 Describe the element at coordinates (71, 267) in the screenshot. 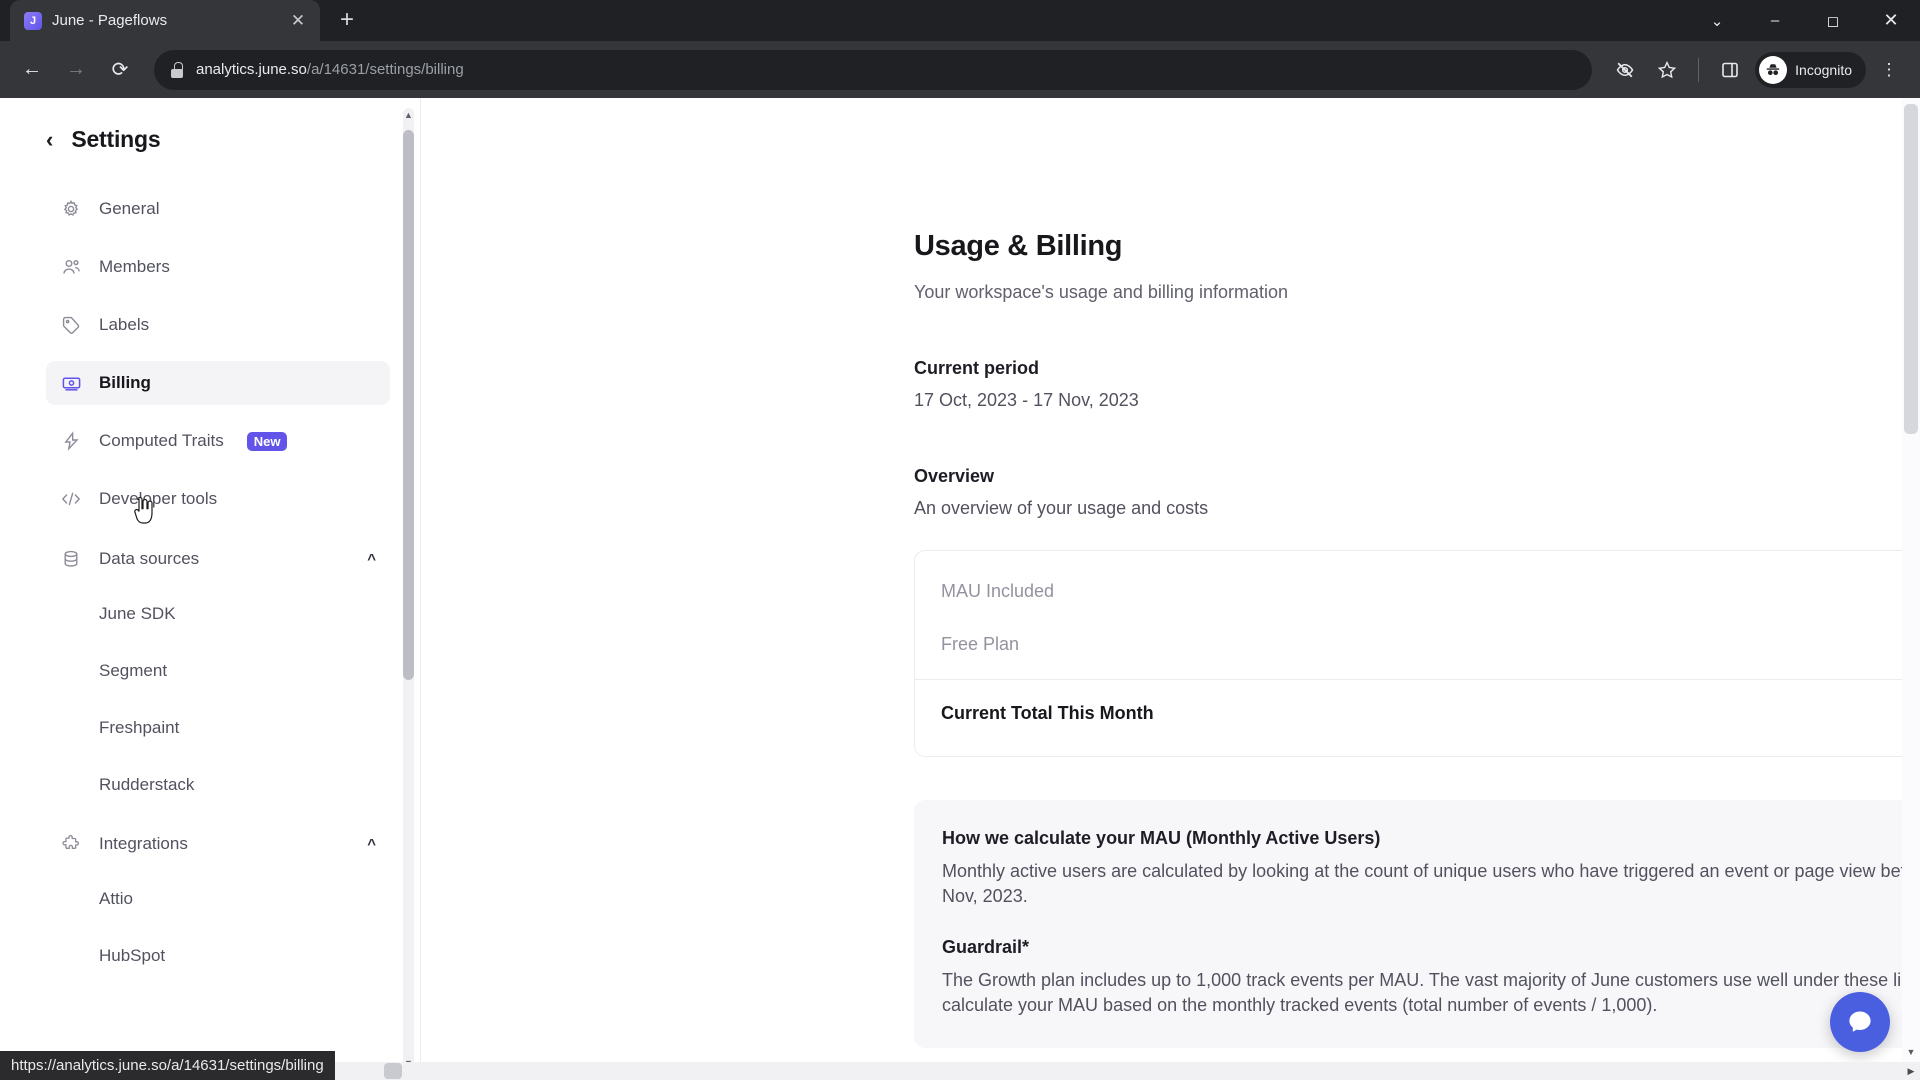

I see `users-icon` at that location.